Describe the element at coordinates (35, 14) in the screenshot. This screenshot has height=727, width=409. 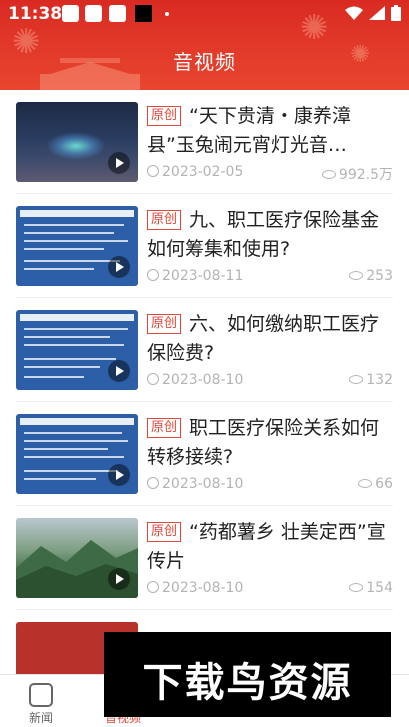
I see `status-time: 11:38` at that location.